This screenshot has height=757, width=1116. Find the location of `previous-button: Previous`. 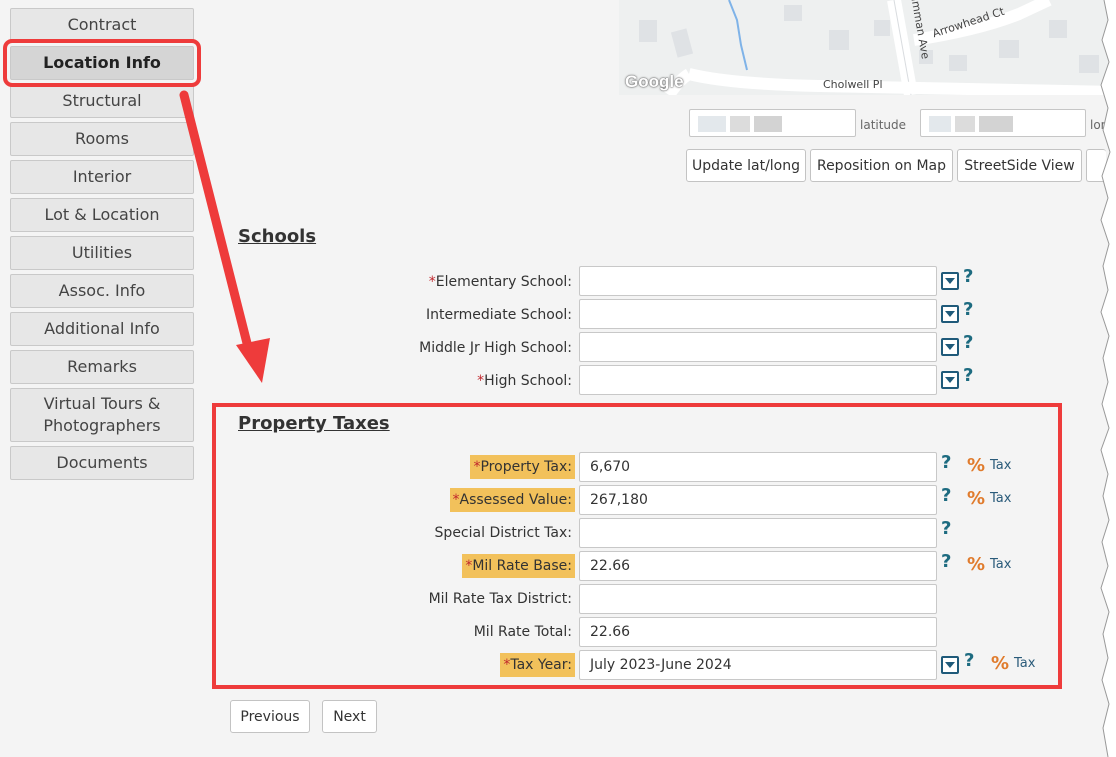

previous-button: Previous is located at coordinates (270, 716).